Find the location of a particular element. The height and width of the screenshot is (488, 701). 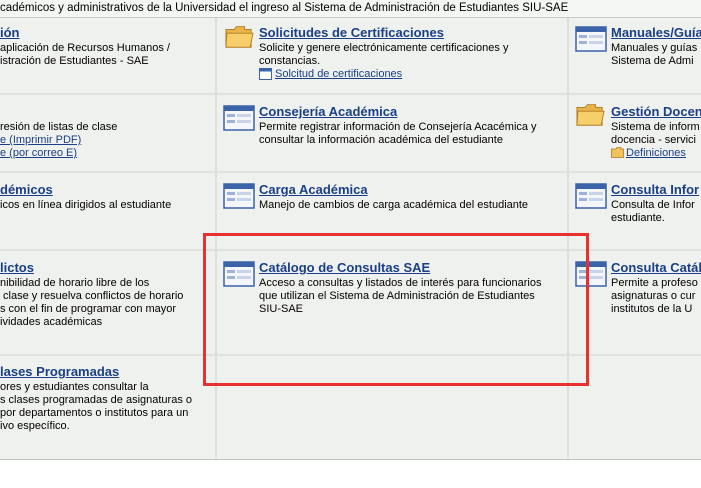

menu-title-manuales: Manuales/Guía is located at coordinates (656, 32).